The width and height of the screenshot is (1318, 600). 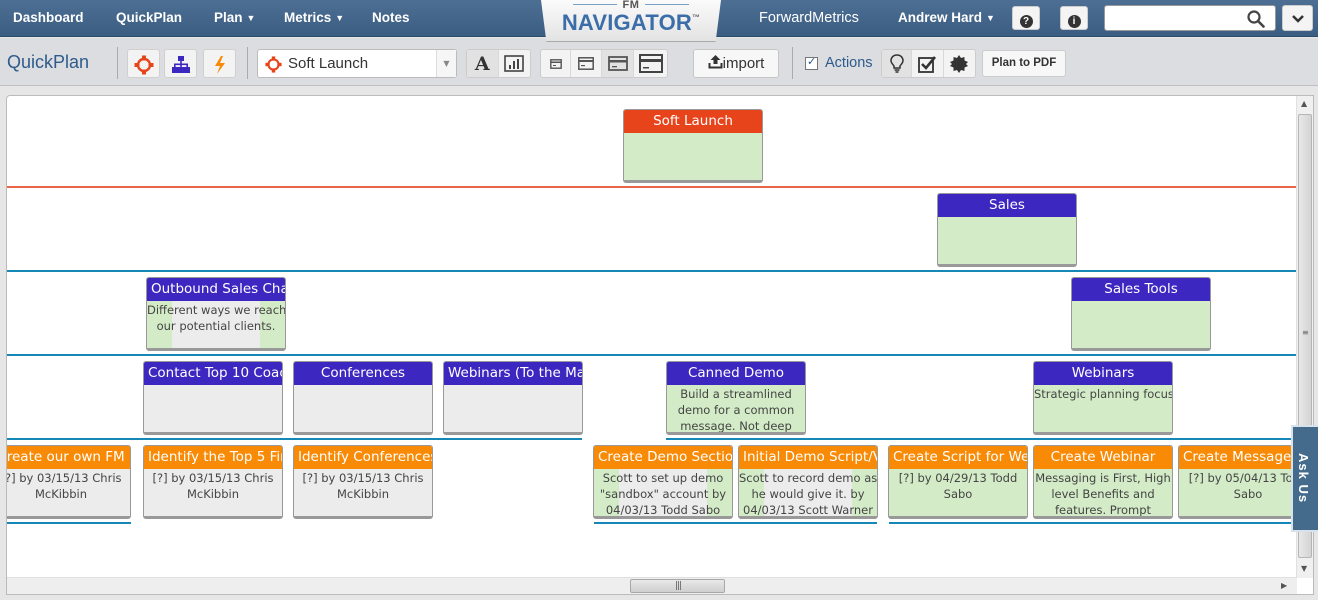 What do you see at coordinates (940, 17) in the screenshot?
I see `user-name: Andrew Hard` at bounding box center [940, 17].